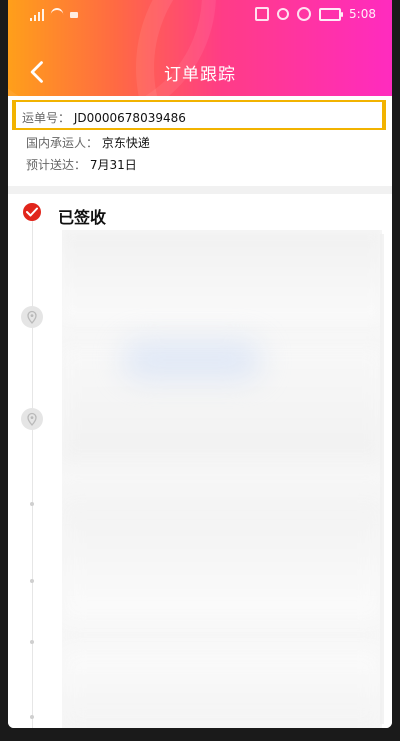  I want to click on eta-value: 7月31日, so click(113, 165).